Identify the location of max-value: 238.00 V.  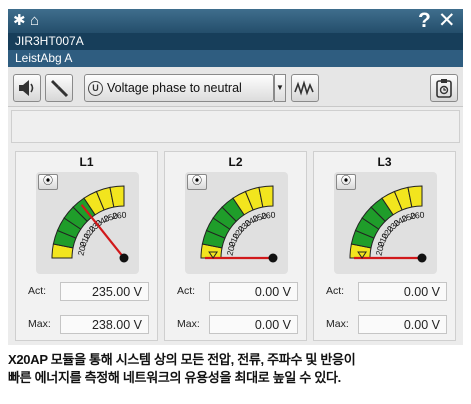
(104, 324).